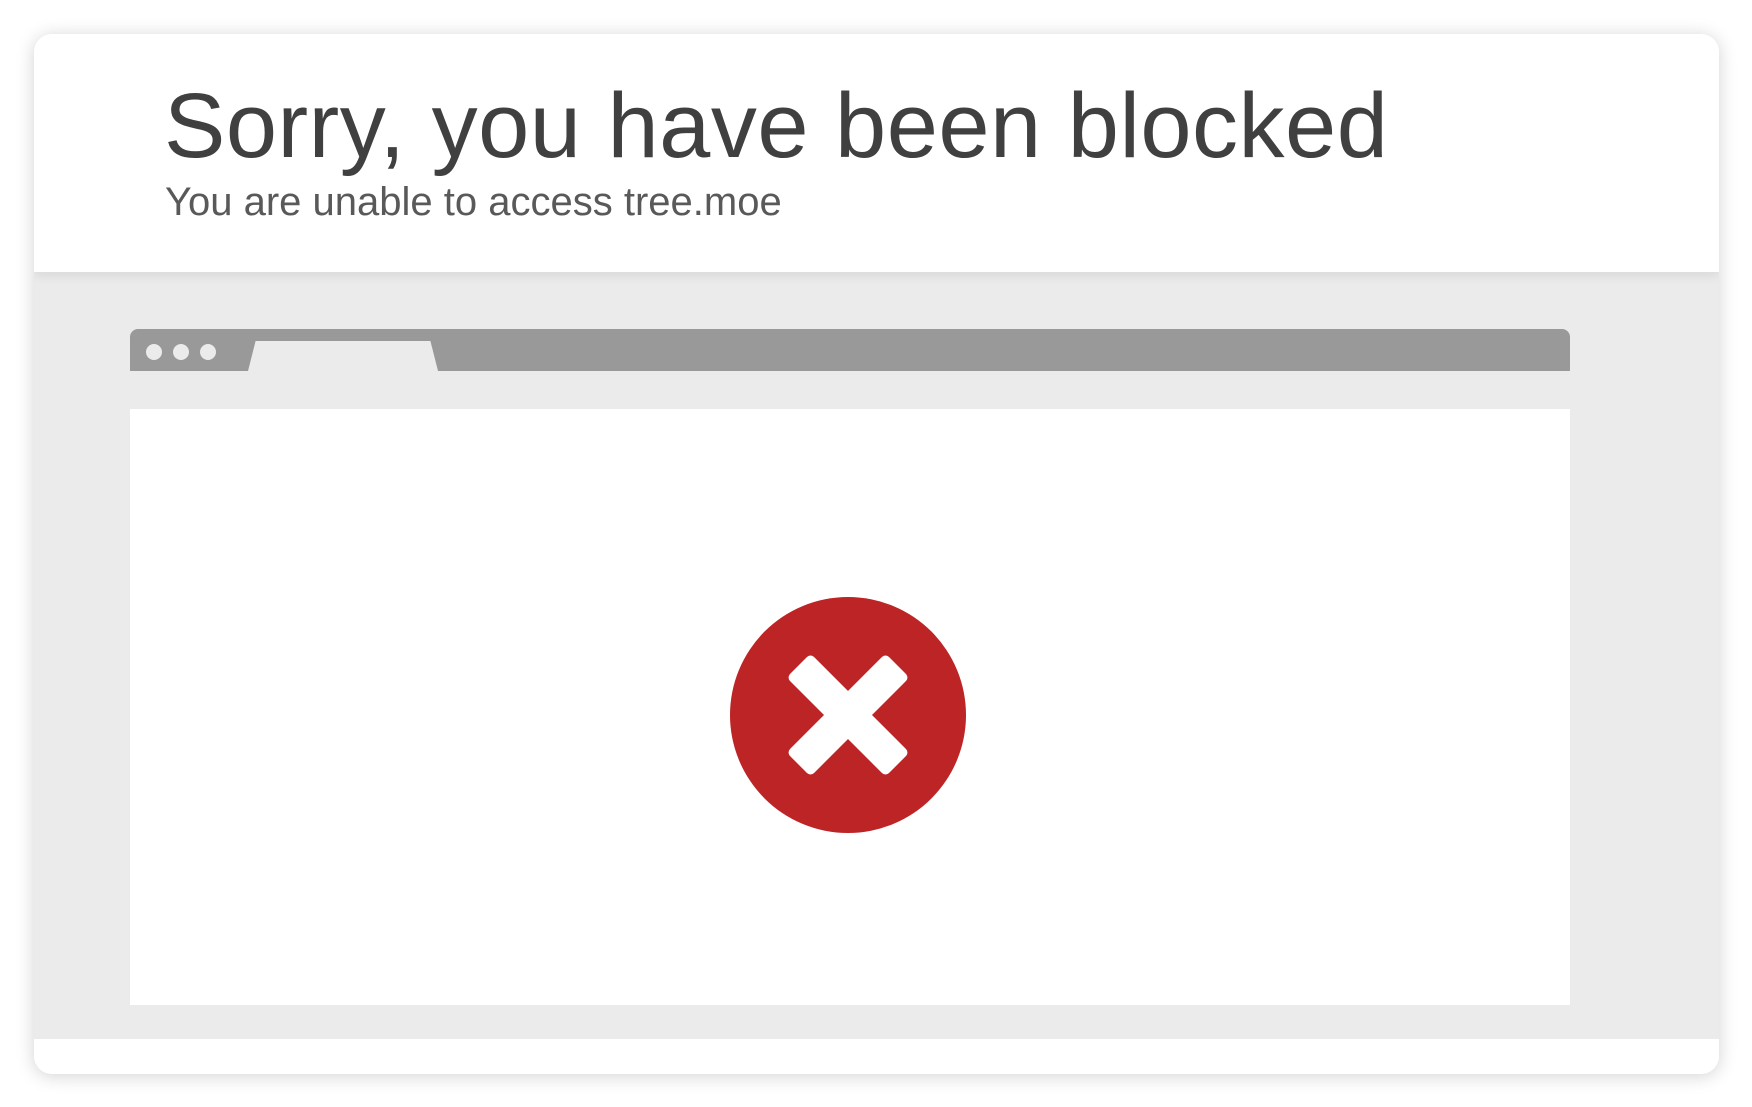  What do you see at coordinates (850, 350) in the screenshot?
I see `browser-toolbar-illustration` at bounding box center [850, 350].